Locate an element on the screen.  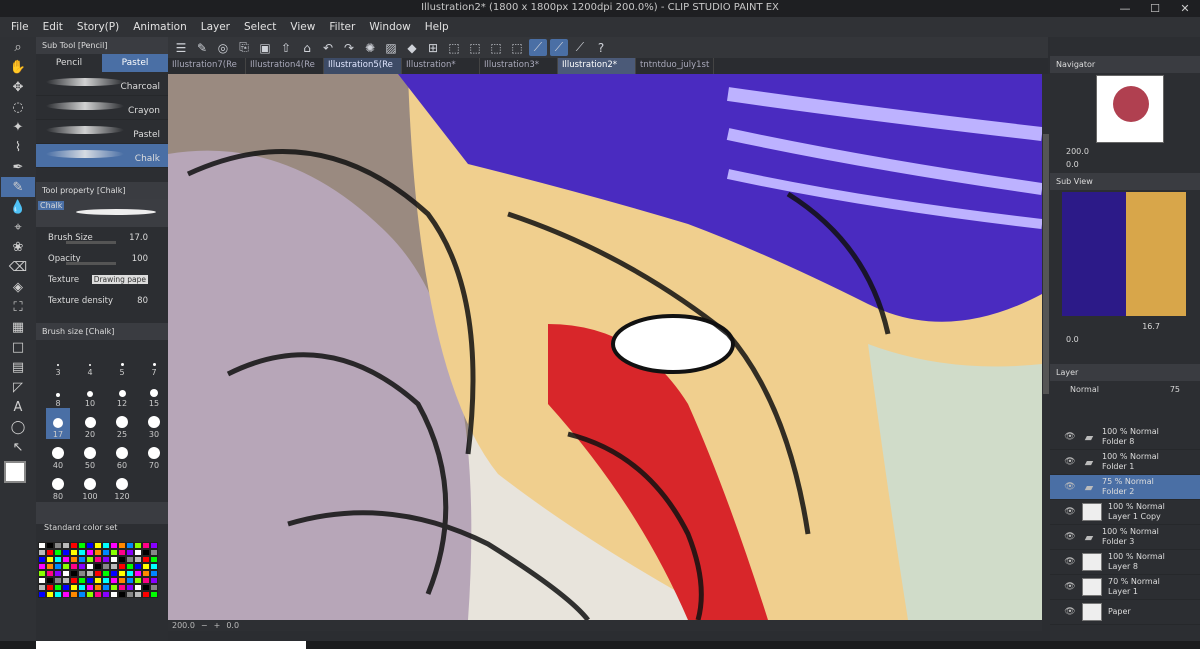
size-25: 25 is located at coordinates (122, 423).